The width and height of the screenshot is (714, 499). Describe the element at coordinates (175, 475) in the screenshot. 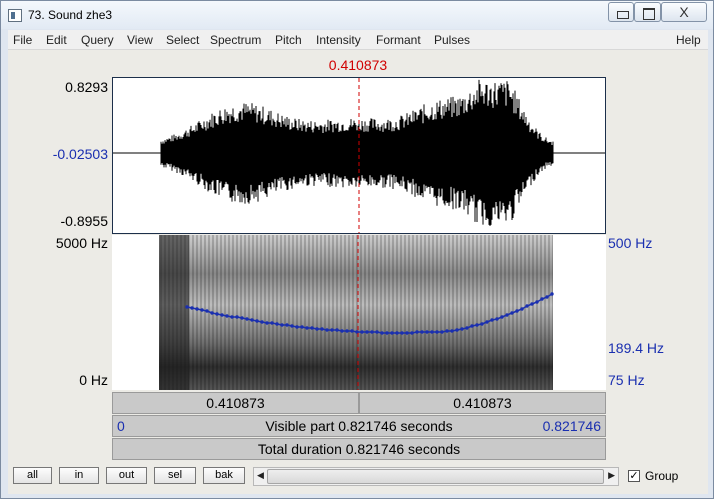

I see `zoom-selection-button: sel` at that location.